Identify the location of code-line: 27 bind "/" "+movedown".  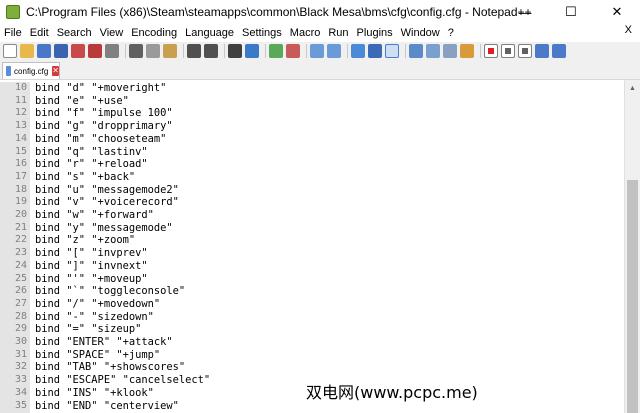
(312, 304).